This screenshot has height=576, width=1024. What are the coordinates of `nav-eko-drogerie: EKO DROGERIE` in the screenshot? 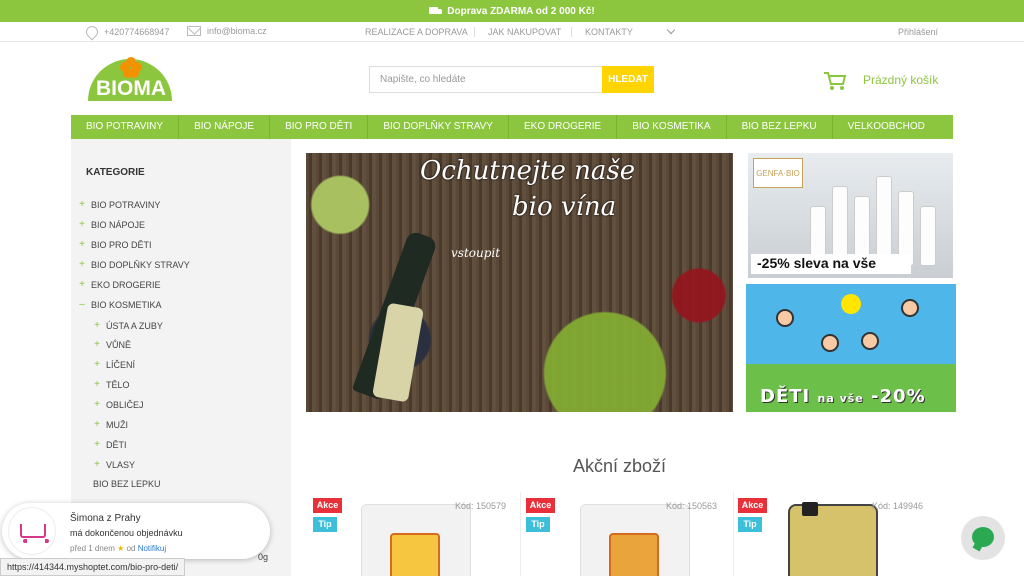 It's located at (563, 127).